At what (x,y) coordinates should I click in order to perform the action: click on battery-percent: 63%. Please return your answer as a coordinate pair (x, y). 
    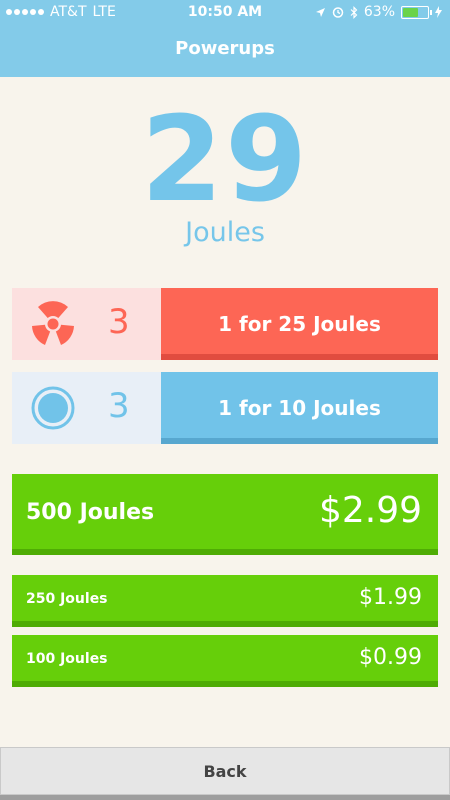
    Looking at the image, I should click on (379, 12).